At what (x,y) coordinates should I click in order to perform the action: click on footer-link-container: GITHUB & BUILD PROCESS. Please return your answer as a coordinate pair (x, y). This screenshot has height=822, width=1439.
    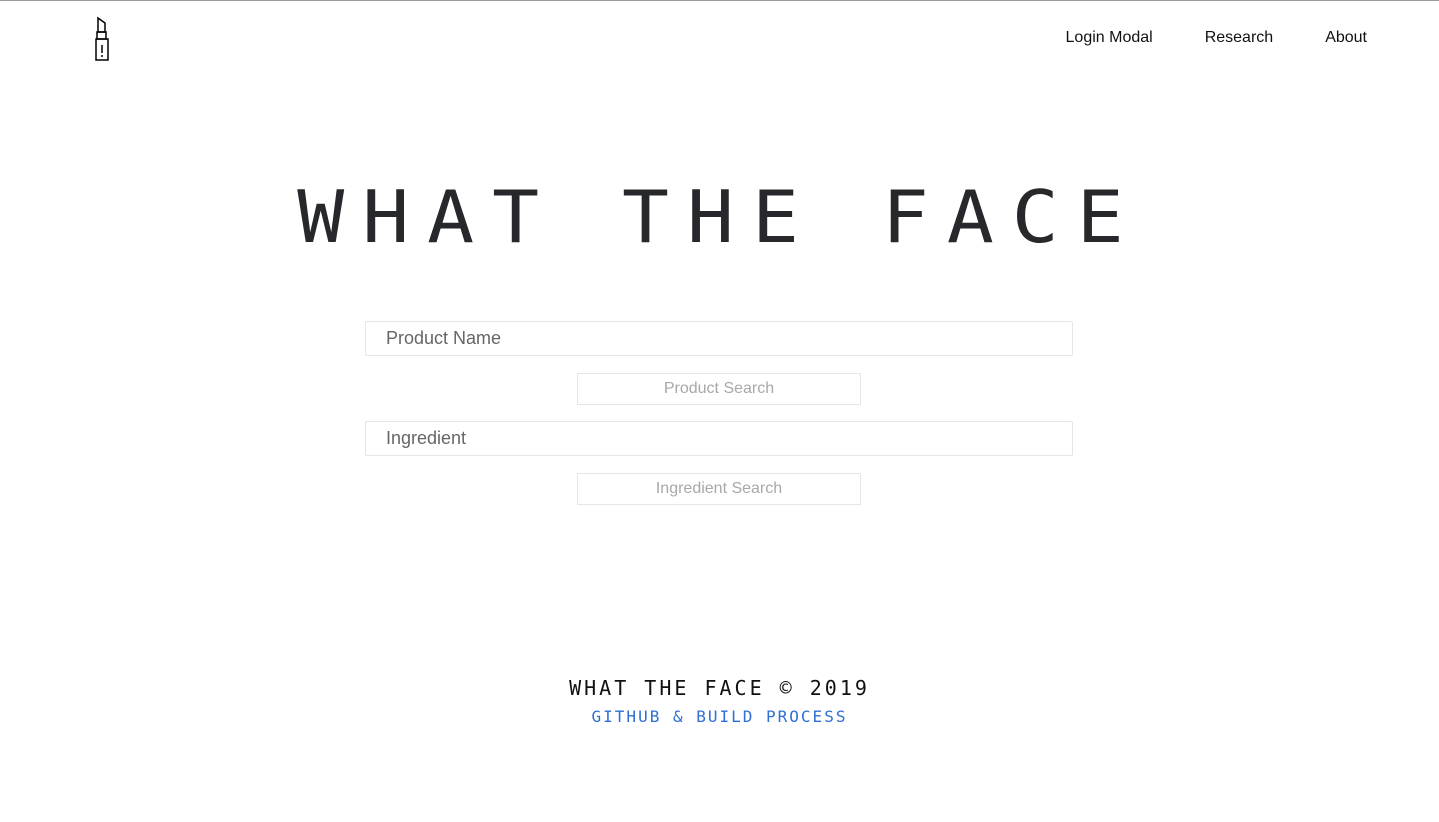
    Looking at the image, I should click on (719, 717).